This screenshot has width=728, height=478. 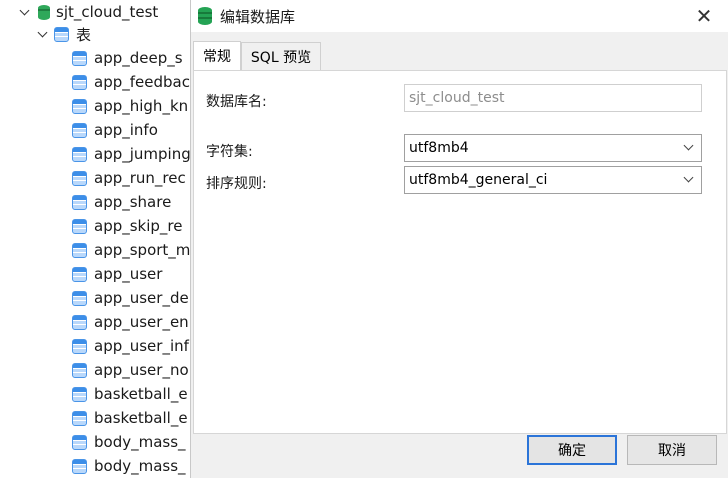 I want to click on tree-node-table: app_share, so click(x=121, y=202).